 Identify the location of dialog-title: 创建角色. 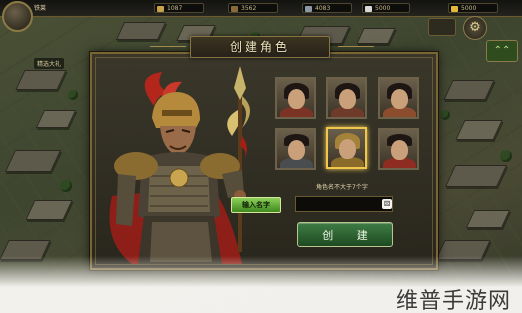
(259, 47).